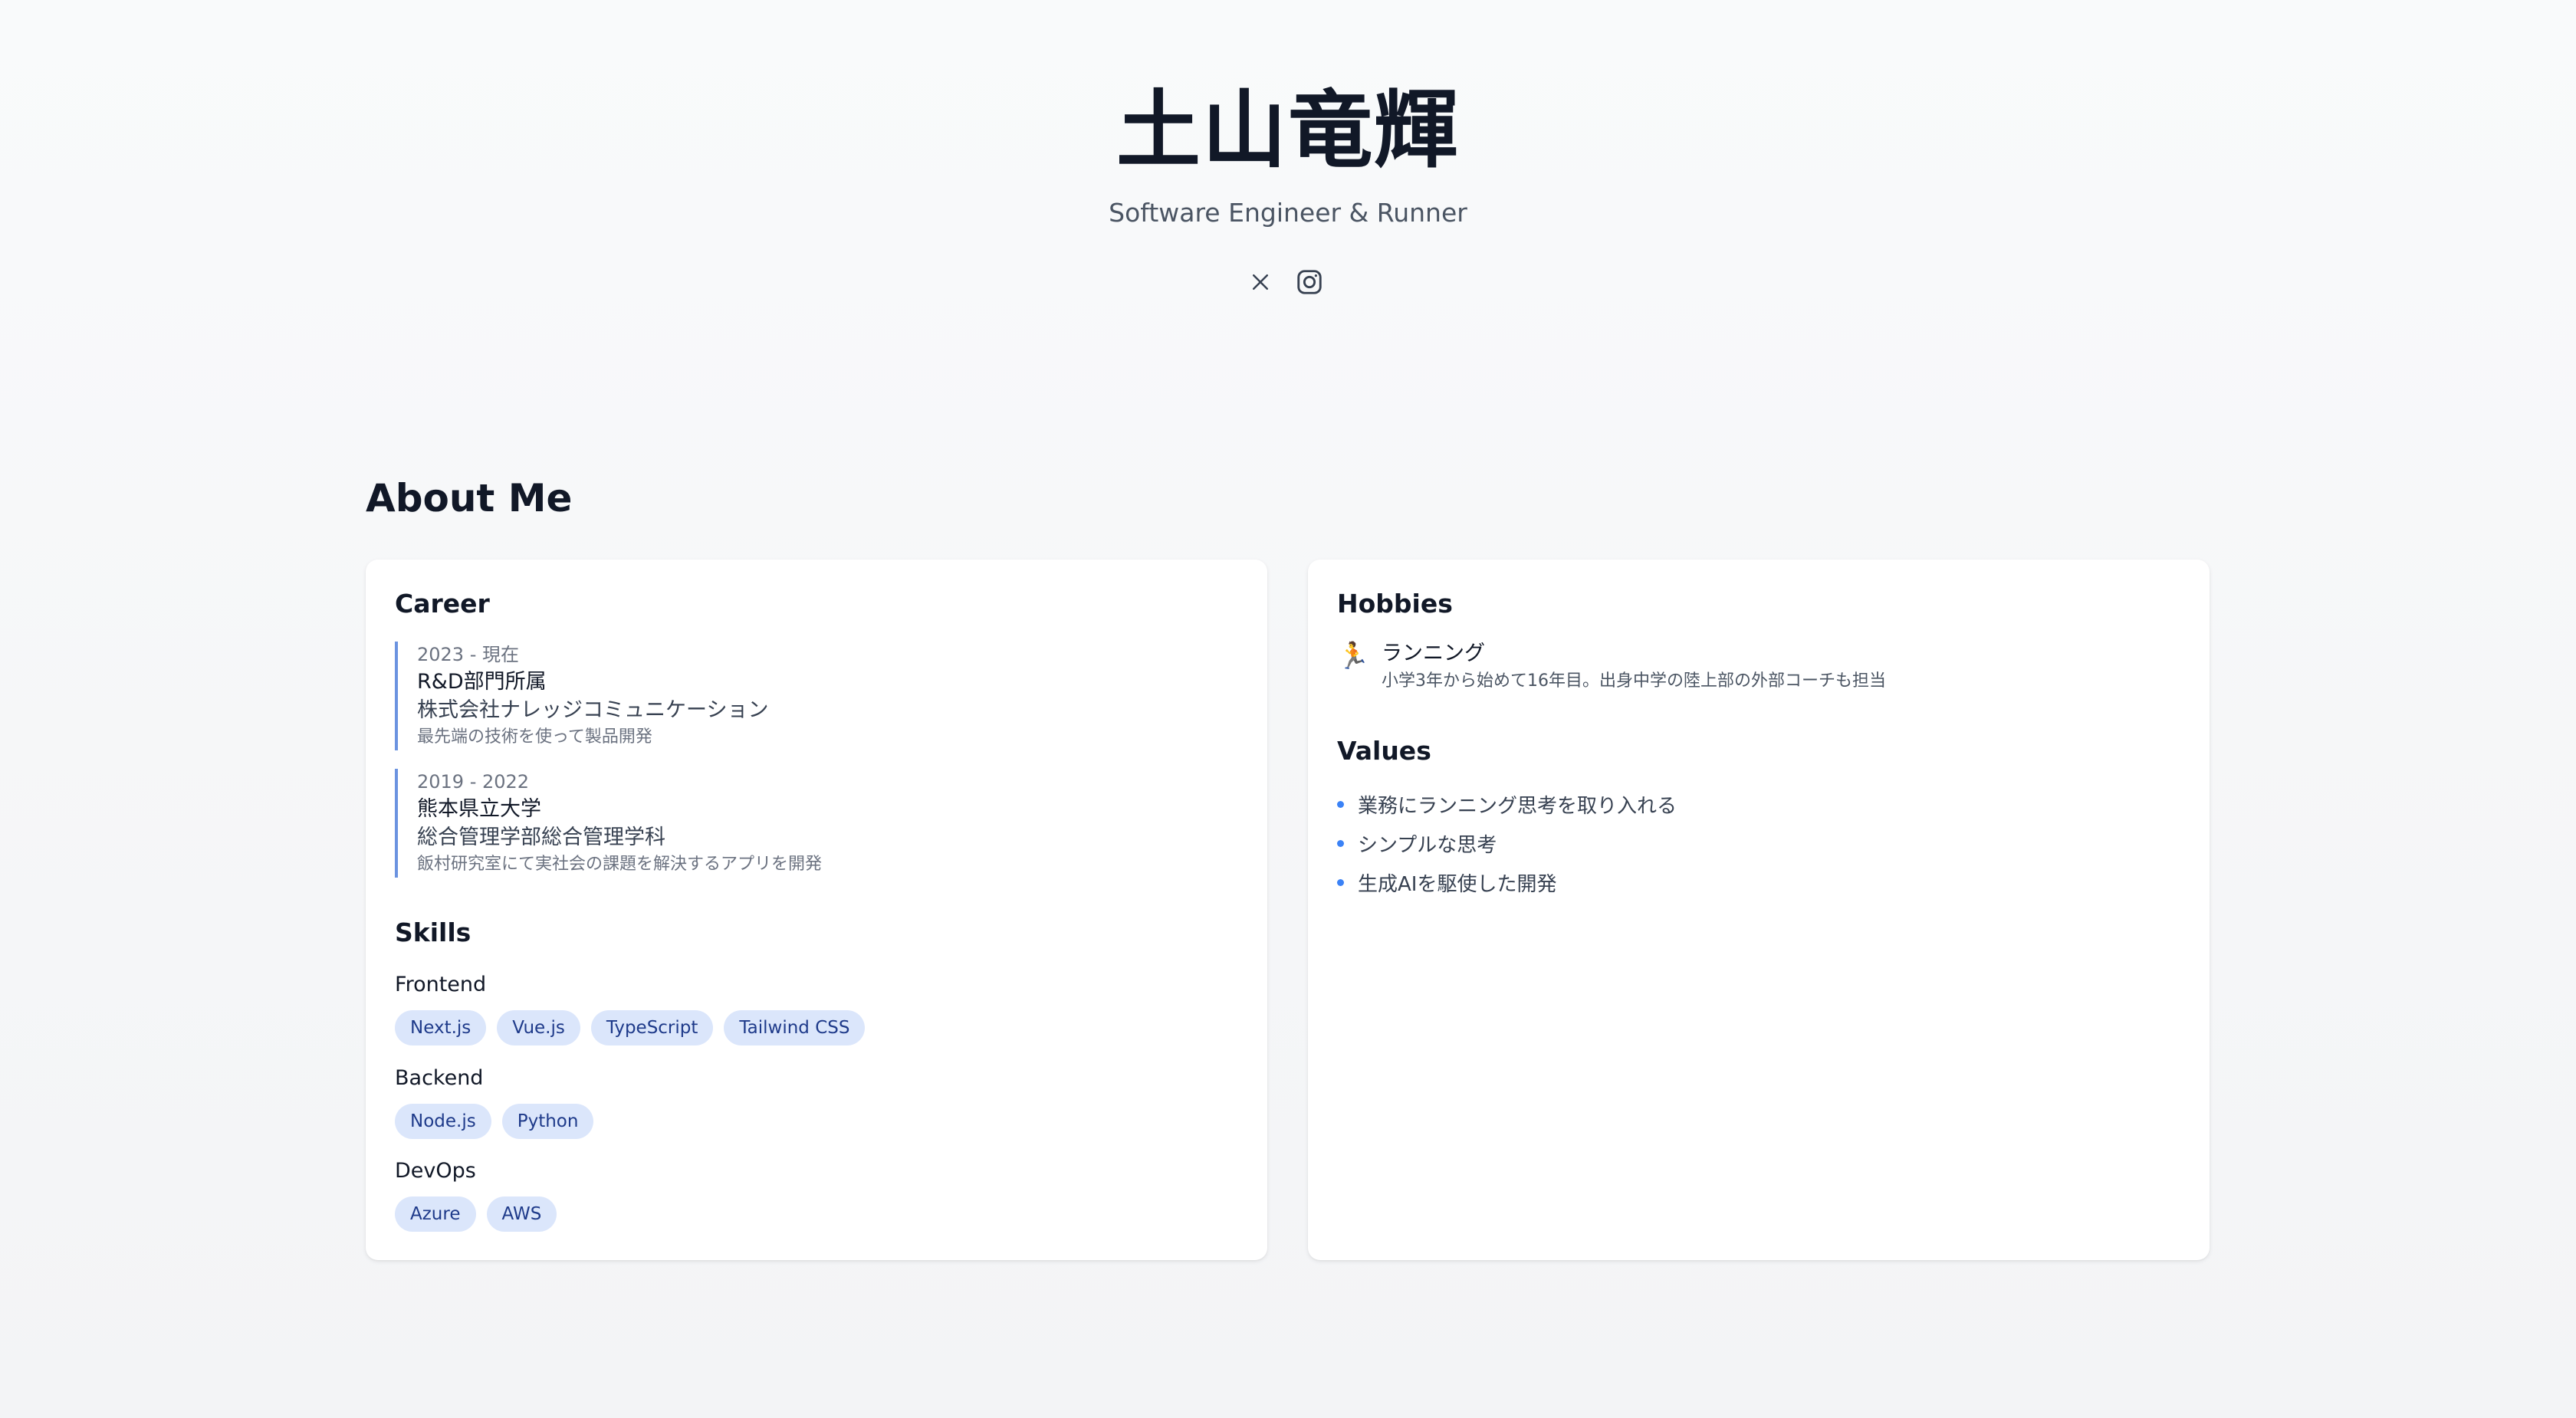 The width and height of the screenshot is (2576, 1418). Describe the element at coordinates (495, 1122) in the screenshot. I see `skill-tags-backend: Node.js Python` at that location.